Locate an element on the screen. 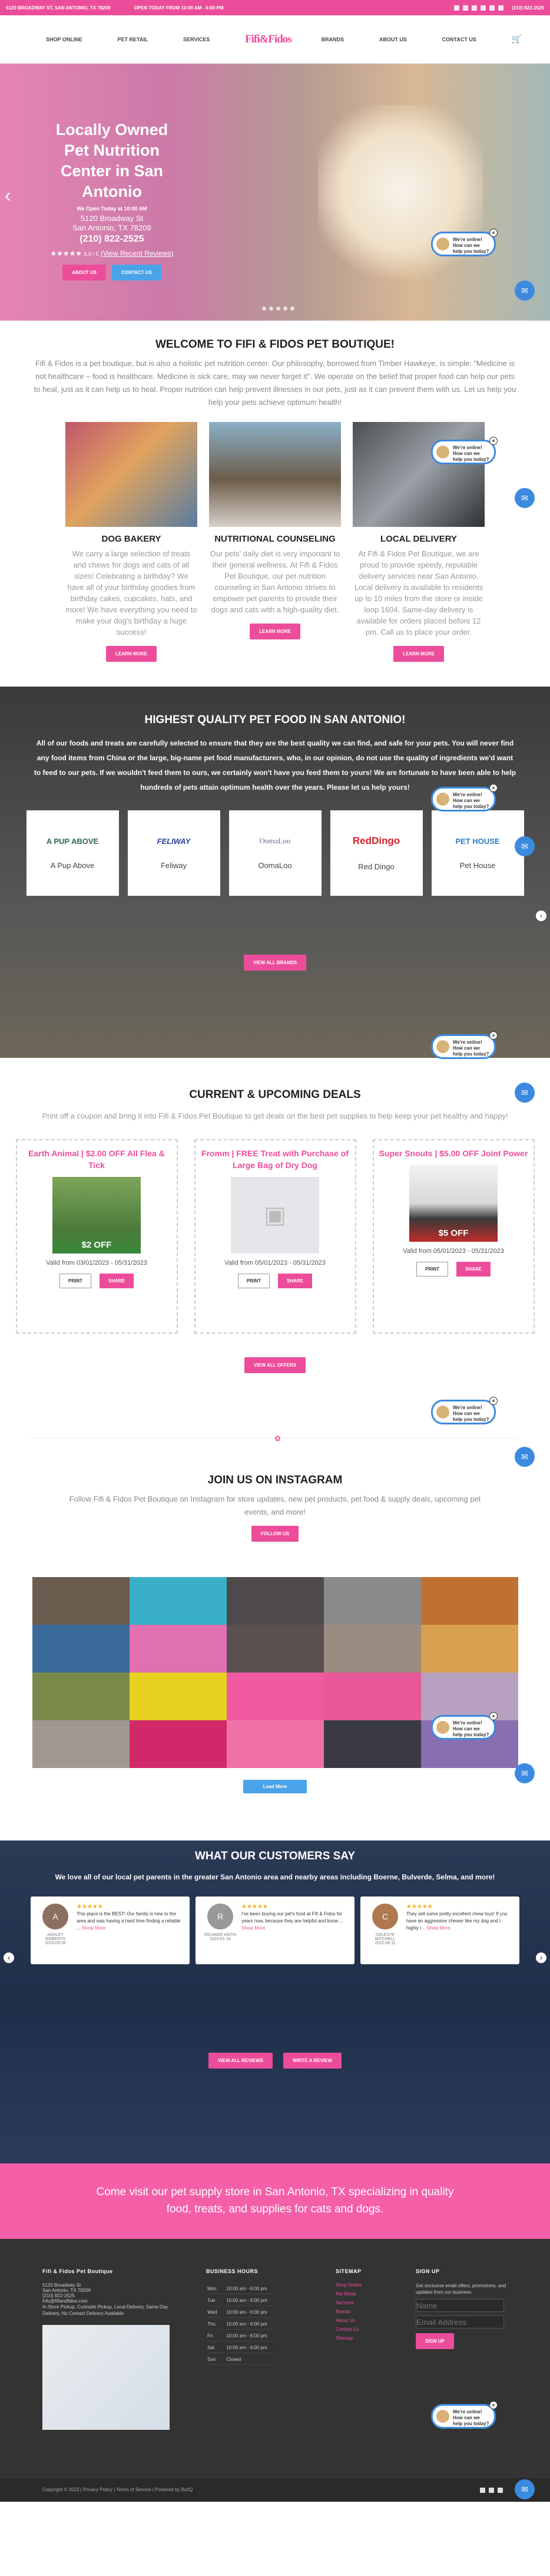  address-text: 5120 BROADWAY ST, SAN ANTONIO, TX 78209 is located at coordinates (58, 8).